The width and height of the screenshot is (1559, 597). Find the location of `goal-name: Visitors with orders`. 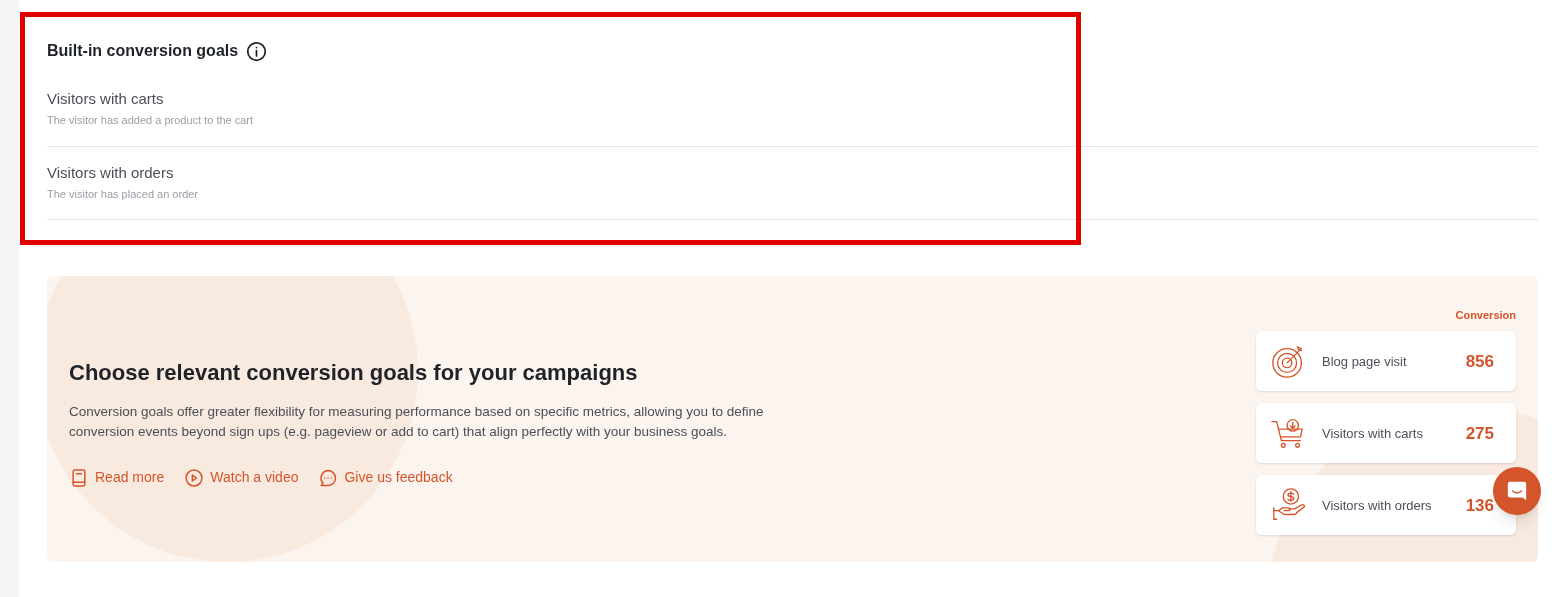

goal-name: Visitors with orders is located at coordinates (111, 172).